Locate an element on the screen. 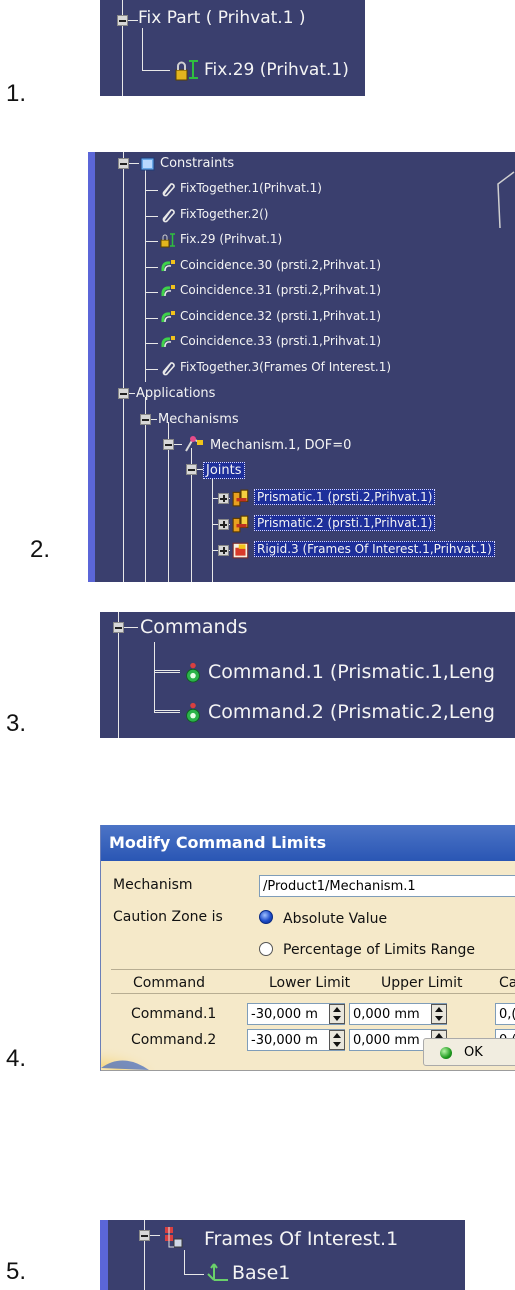 This screenshot has width=515, height=1290. column-command: Command is located at coordinates (169, 983).